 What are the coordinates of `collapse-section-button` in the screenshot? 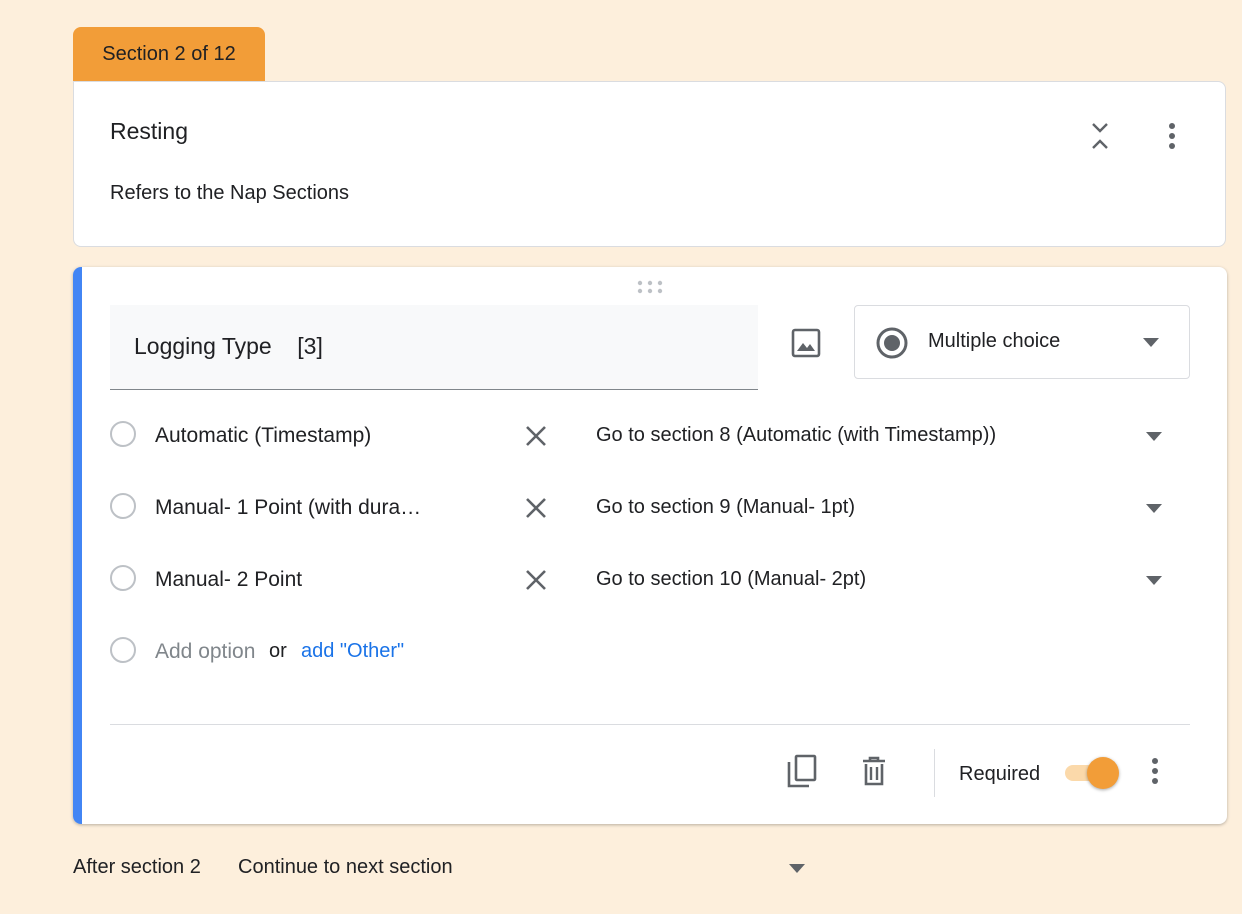 It's located at (1100, 136).